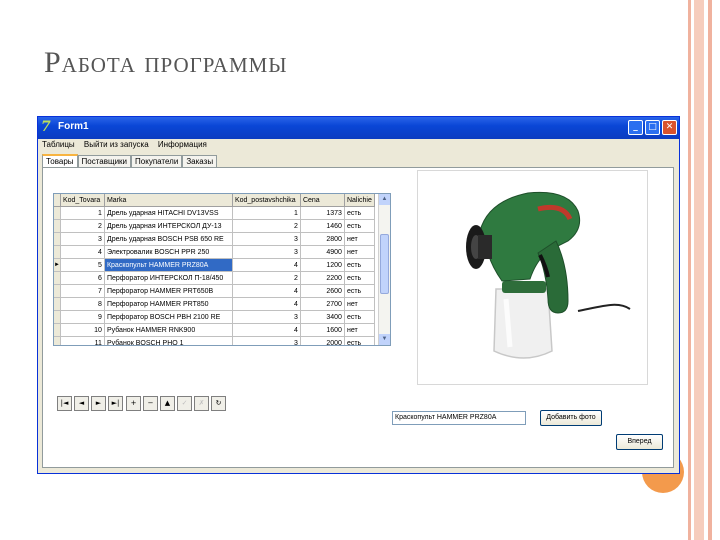 The height and width of the screenshot is (540, 720). What do you see at coordinates (322, 317) in the screenshot?
I see `table-cell: 3400` at bounding box center [322, 317].